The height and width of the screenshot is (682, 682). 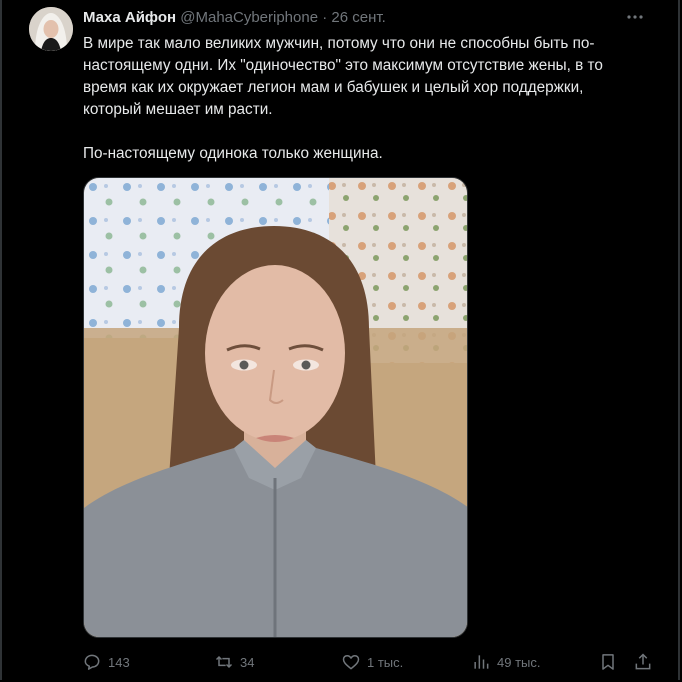 I want to click on like-button: 1 тыс., so click(x=372, y=662).